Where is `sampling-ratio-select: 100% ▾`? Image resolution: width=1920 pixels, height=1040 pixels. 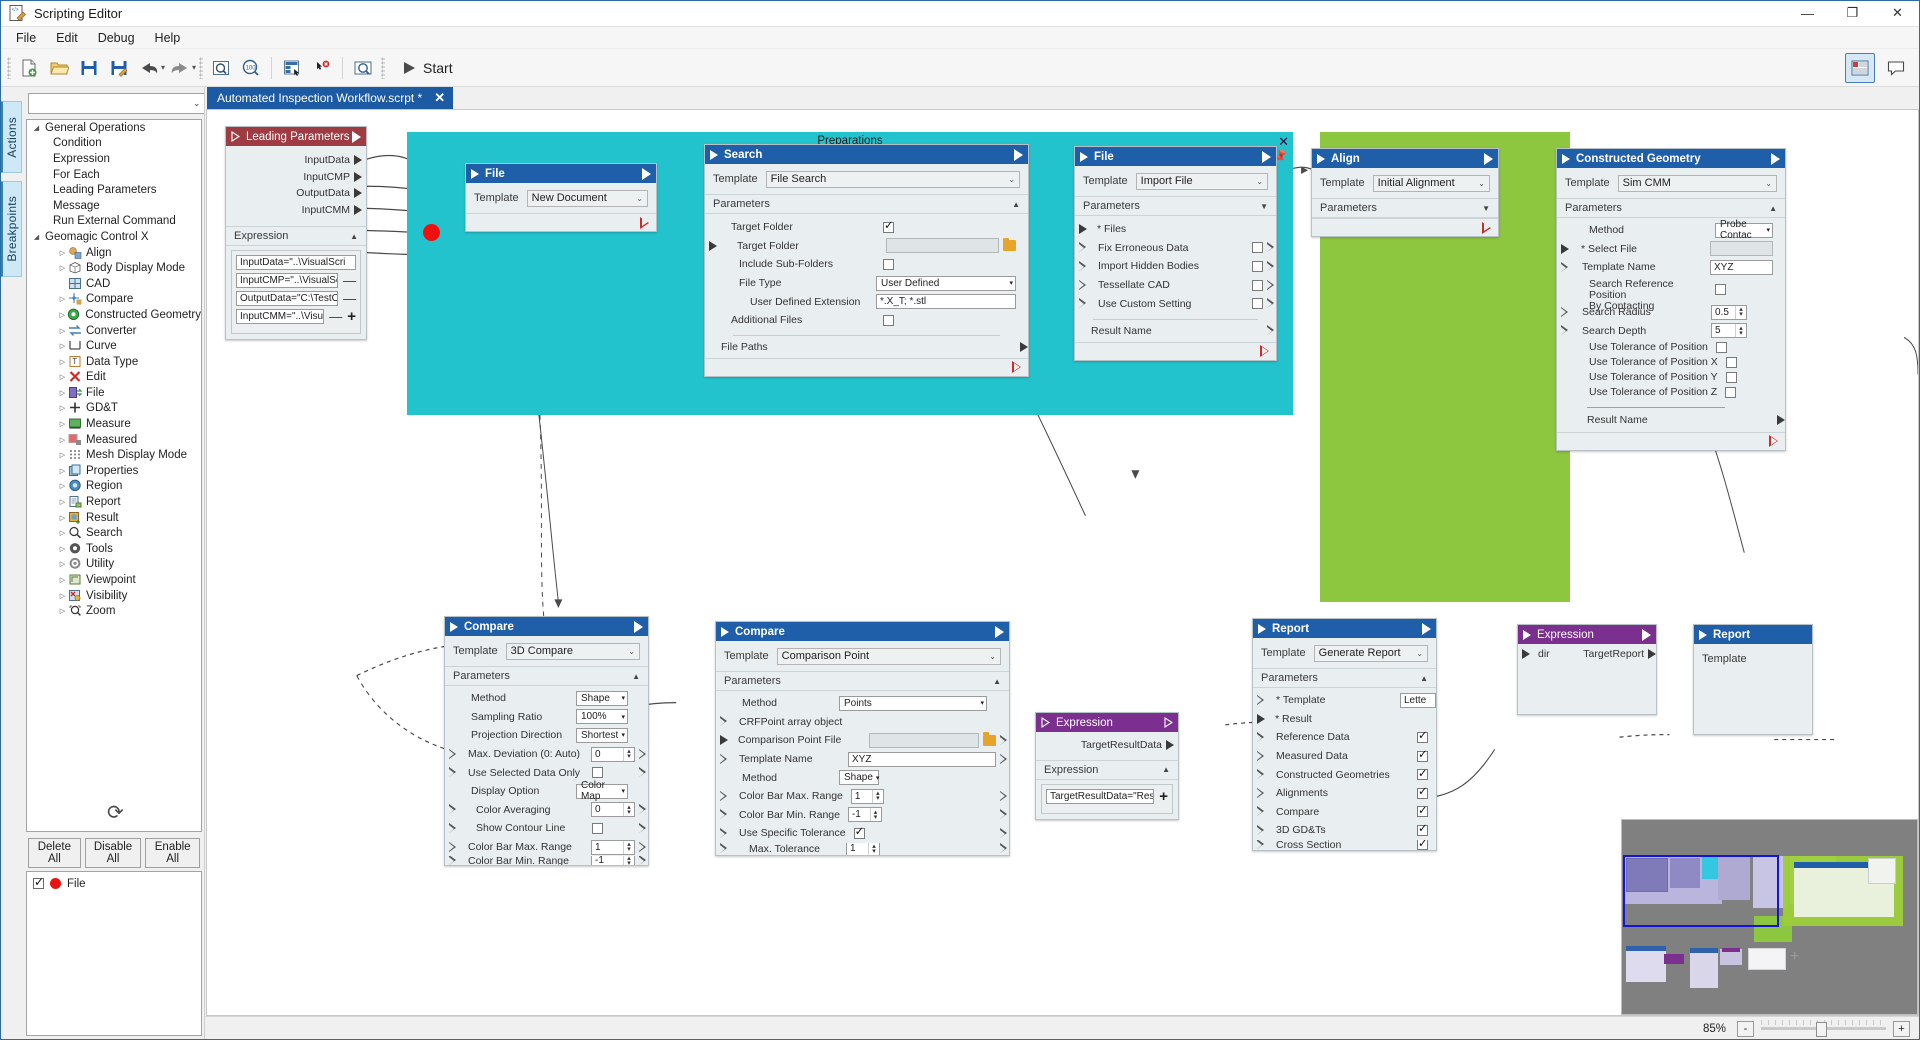
sampling-ratio-select: 100% ▾ is located at coordinates (602, 717).